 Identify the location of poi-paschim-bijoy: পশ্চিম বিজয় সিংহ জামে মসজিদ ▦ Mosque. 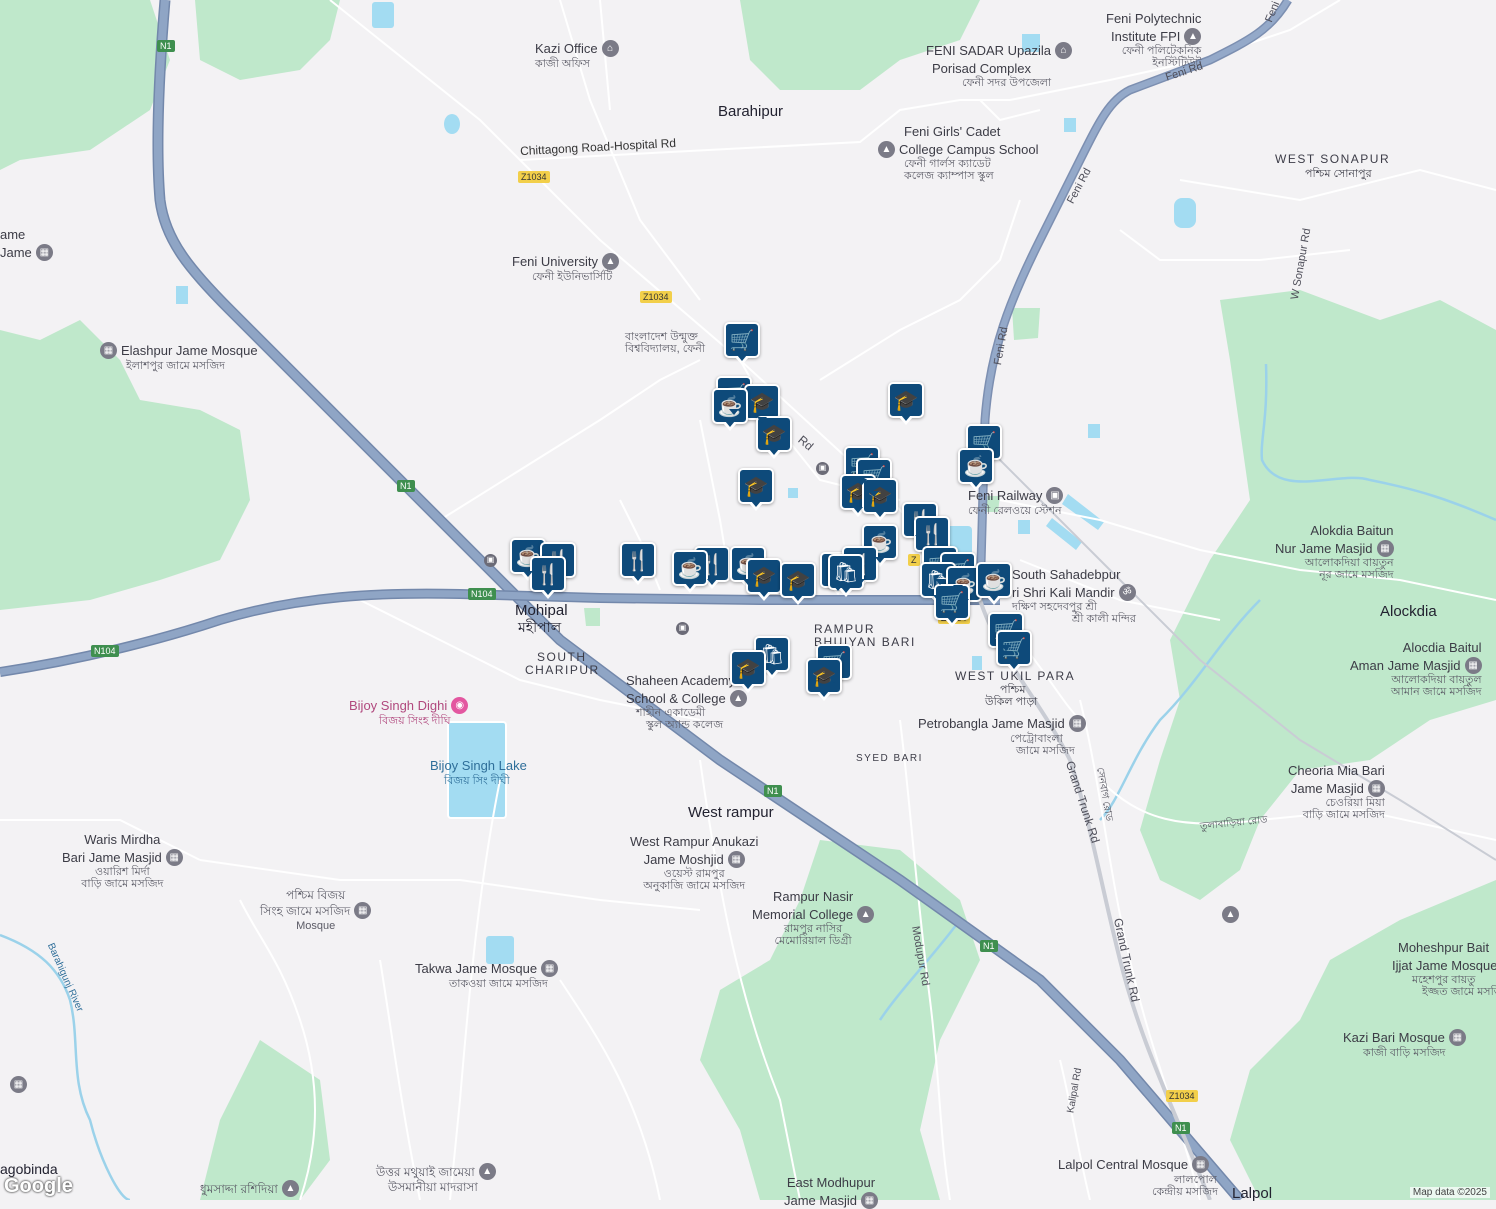
(316, 910).